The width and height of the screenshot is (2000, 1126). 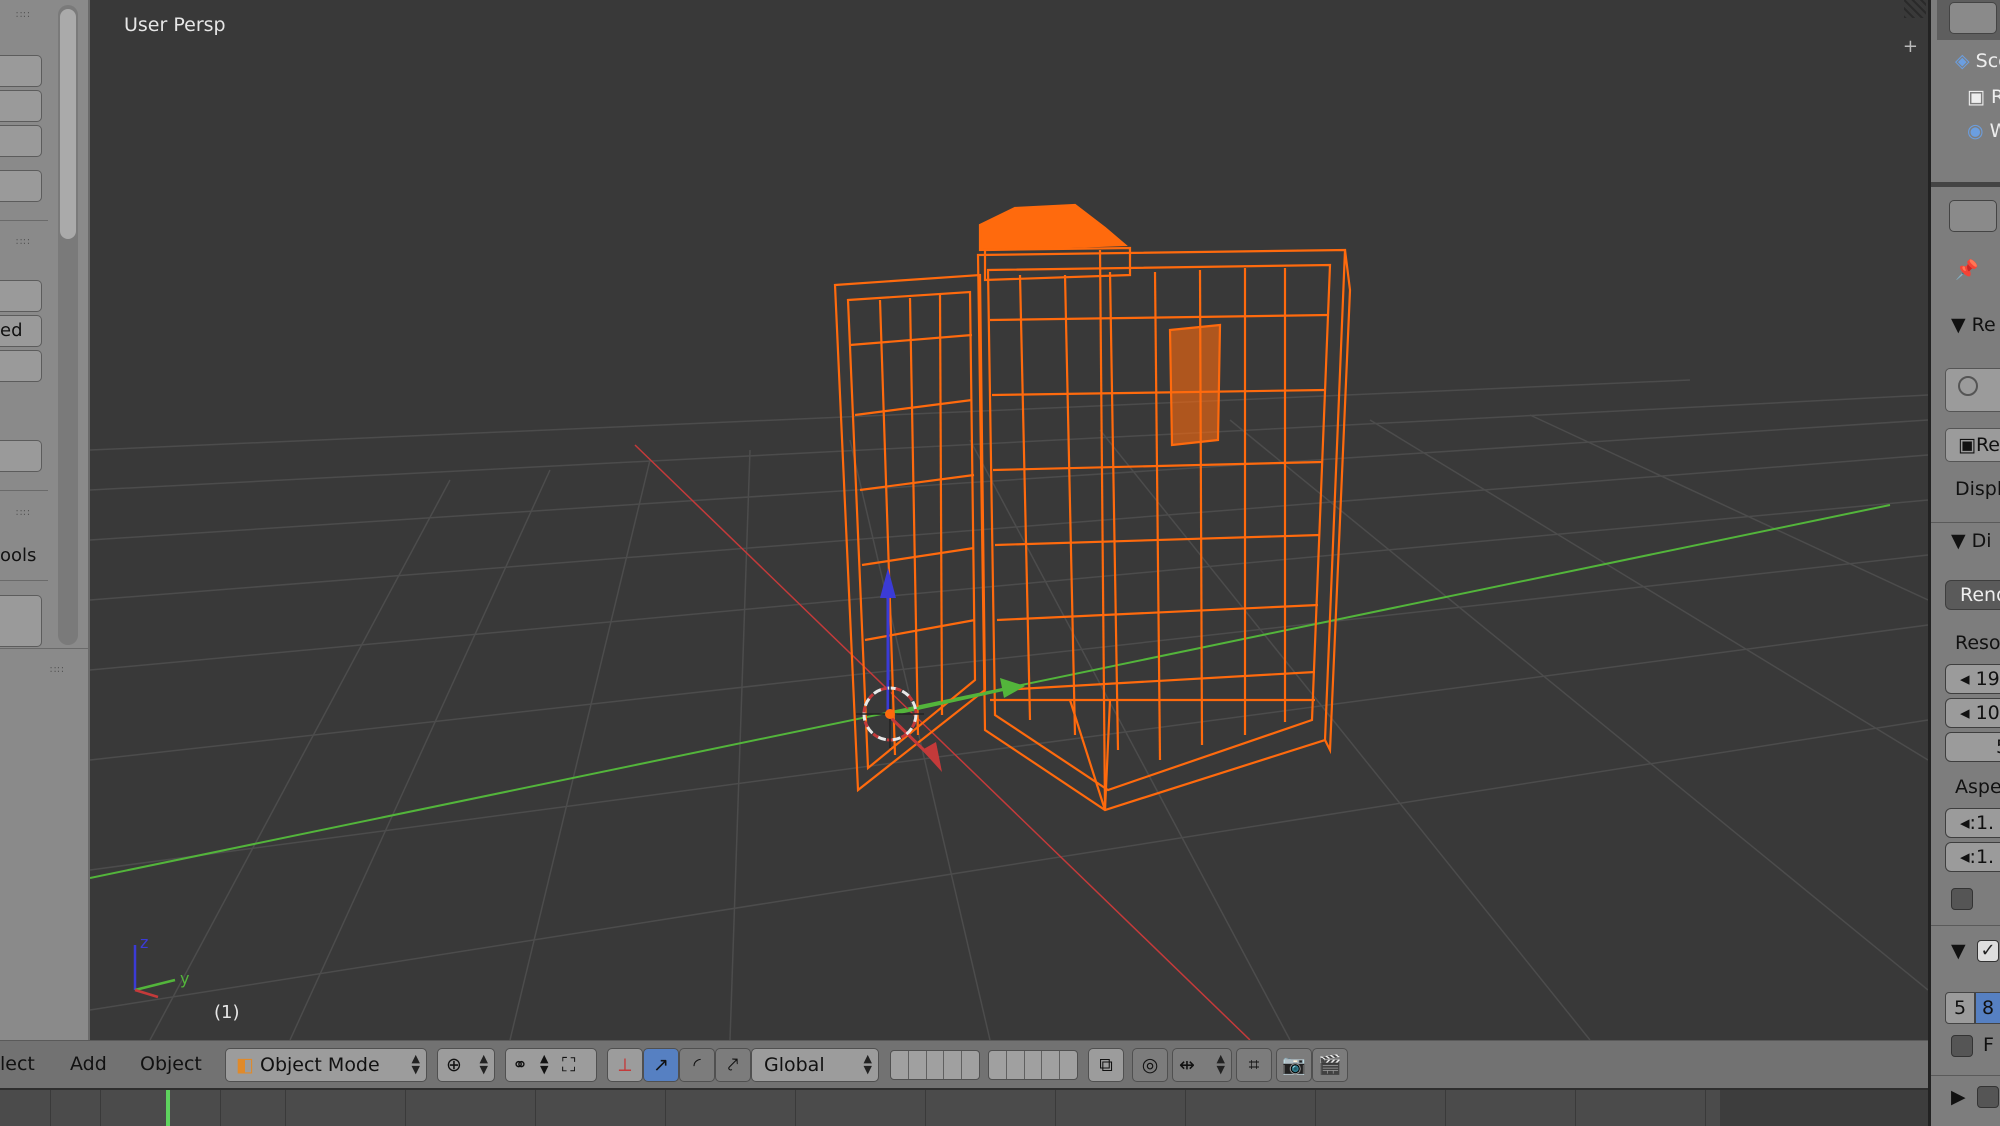 I want to click on mode-select: ◧ Object Mode ▲ ▼, so click(x=326, y=1065).